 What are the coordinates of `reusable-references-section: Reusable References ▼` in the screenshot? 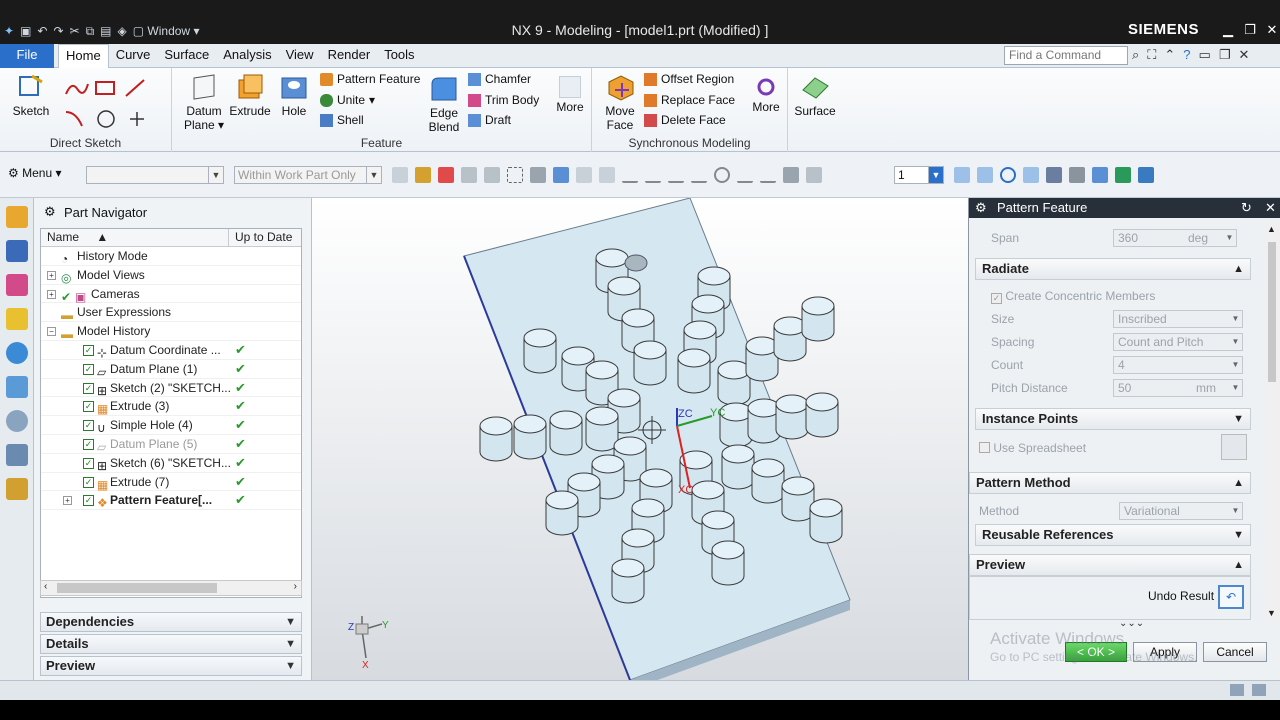 It's located at (1113, 535).